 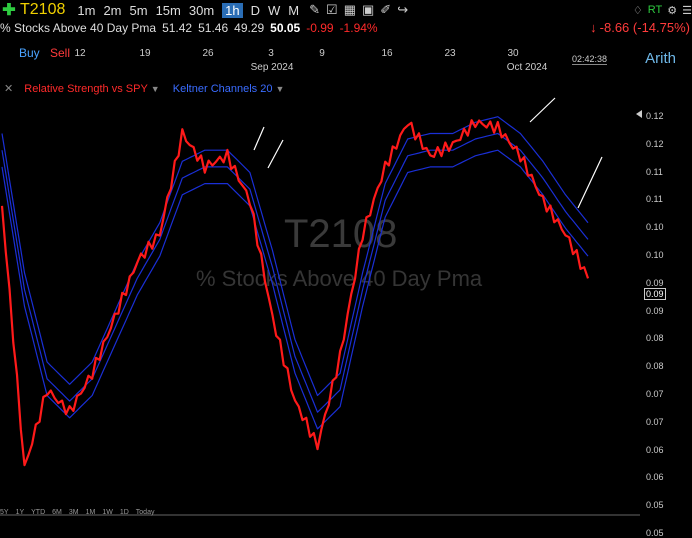 I want to click on price-marker-icon, so click(x=639, y=114).